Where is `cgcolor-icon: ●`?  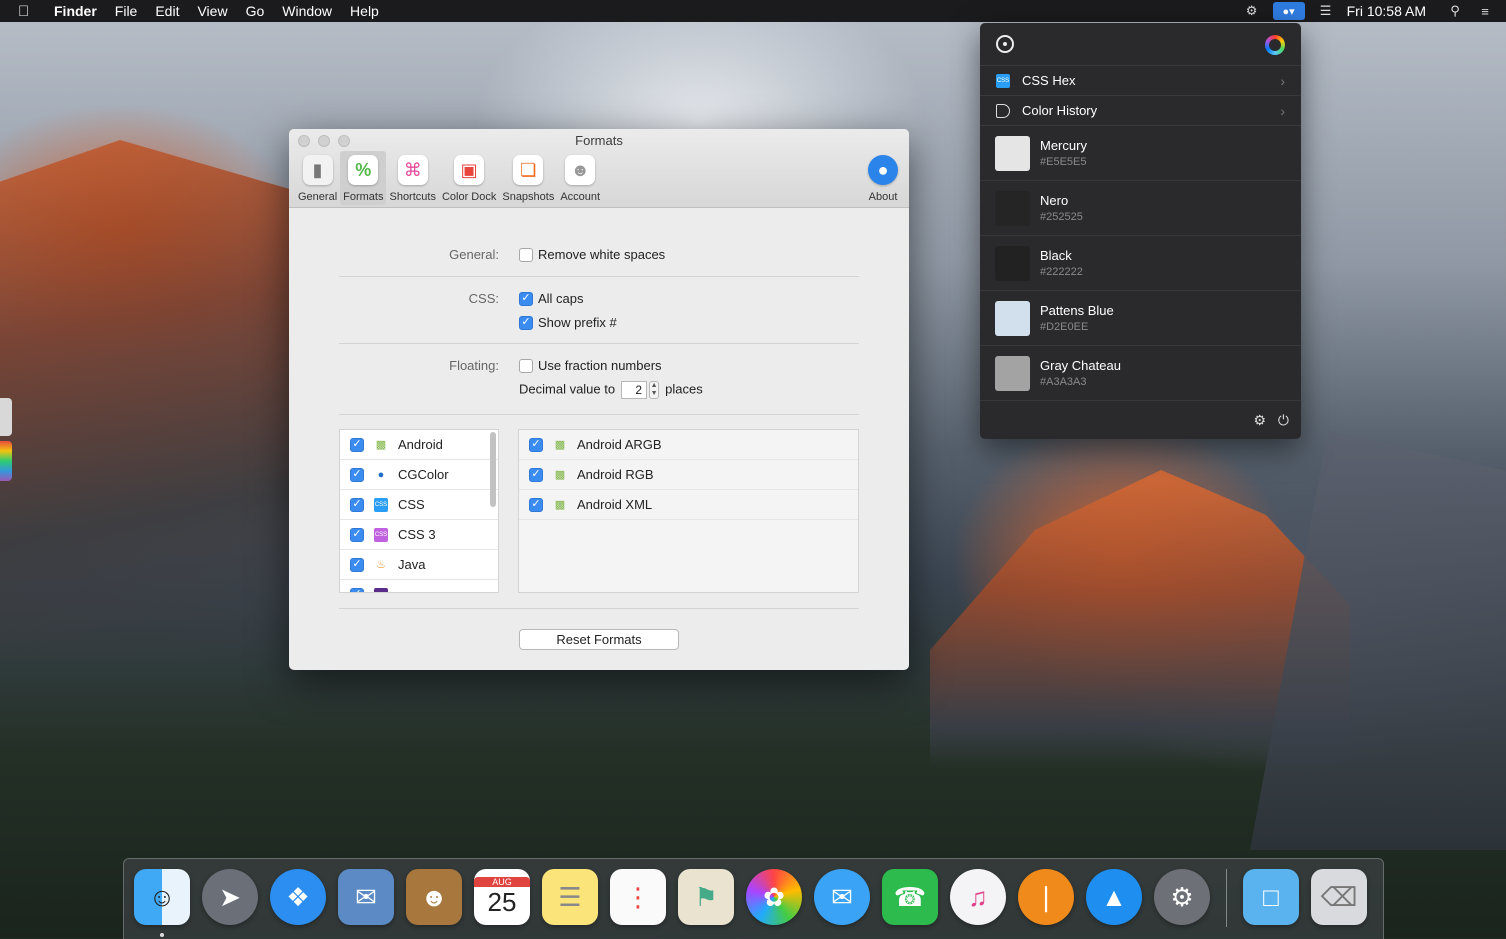
cgcolor-icon: ● is located at coordinates (381, 474).